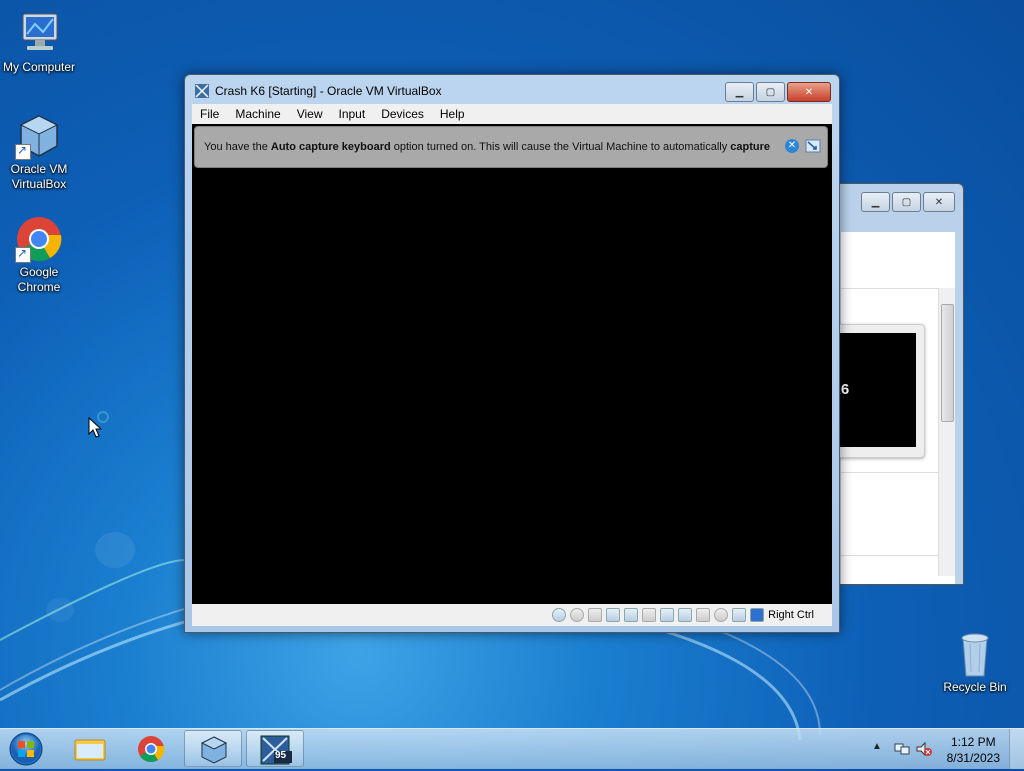  Describe the element at coordinates (944, 749) in the screenshot. I see `system-tray: ▲ 1:12 PM 8/31/2023` at that location.